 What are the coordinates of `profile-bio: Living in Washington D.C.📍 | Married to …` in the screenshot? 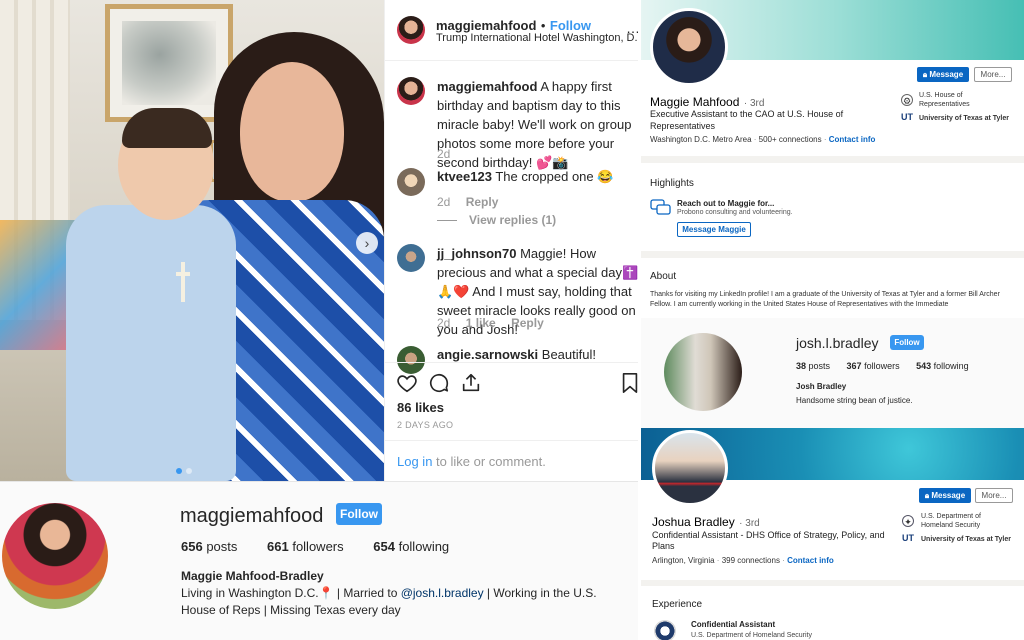 It's located at (406, 602).